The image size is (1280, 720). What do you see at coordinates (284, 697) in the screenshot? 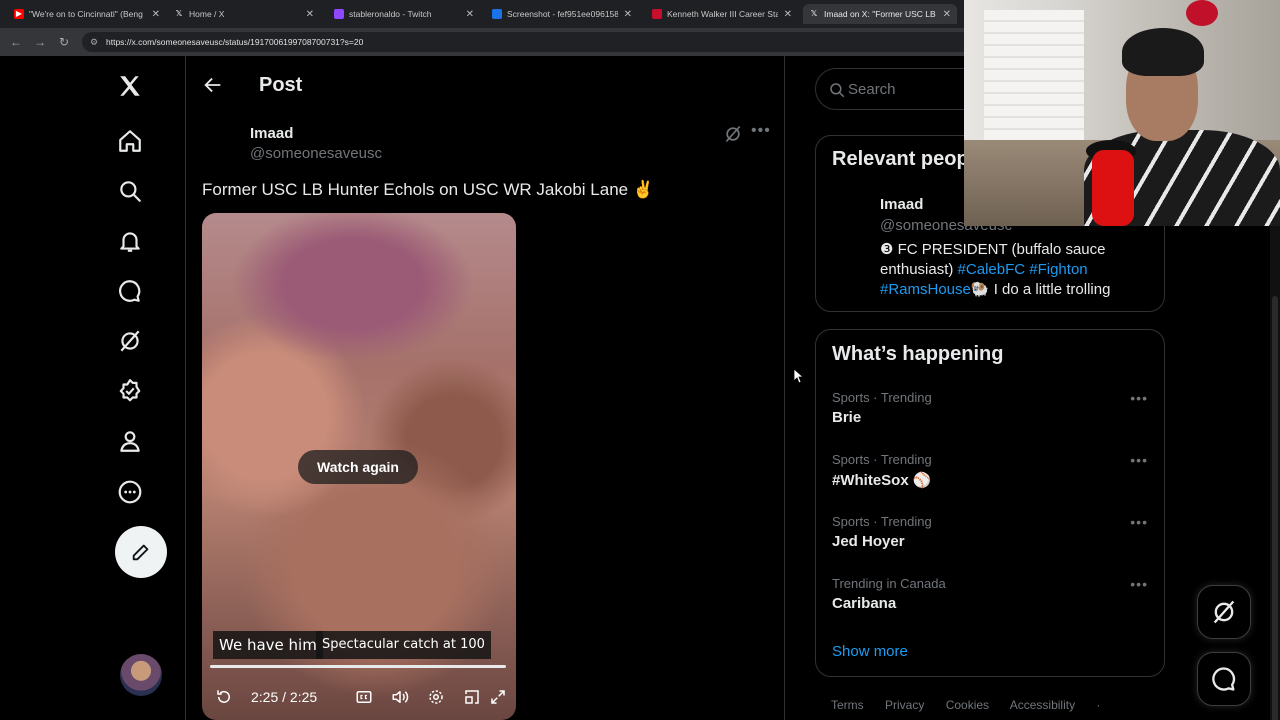
I see `video-time: 2:25 / 2:25` at bounding box center [284, 697].